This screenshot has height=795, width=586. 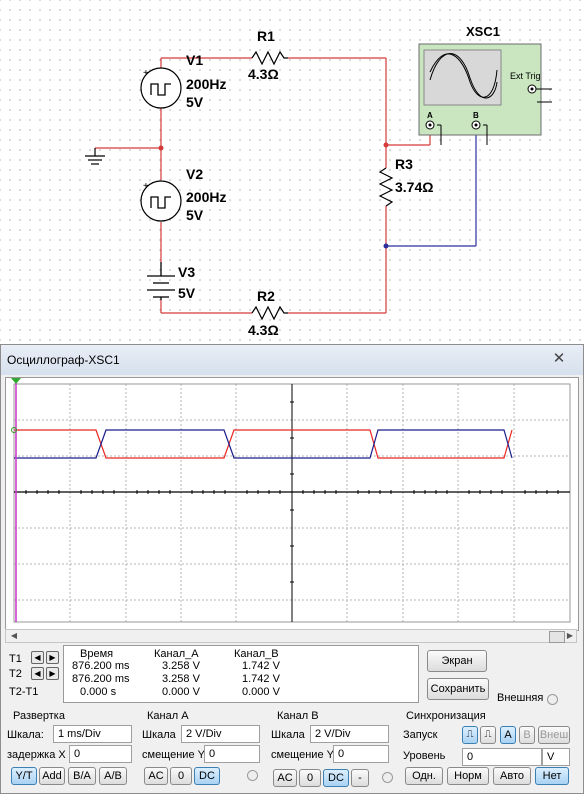 What do you see at coordinates (195, 102) in the screenshot?
I see `v1-voltage: 5V` at bounding box center [195, 102].